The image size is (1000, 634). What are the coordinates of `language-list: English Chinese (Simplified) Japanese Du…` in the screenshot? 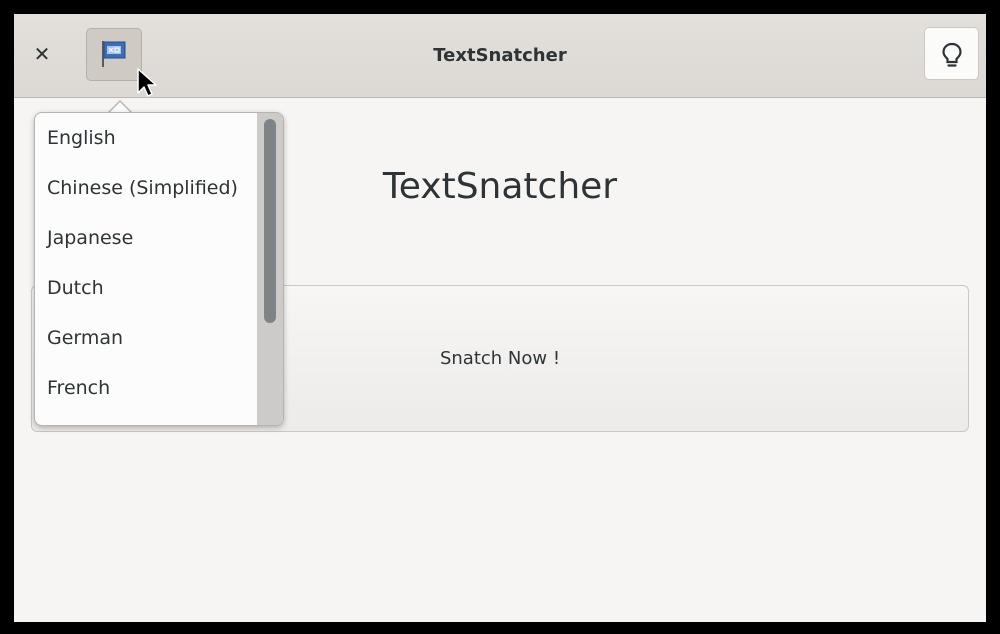 It's located at (146, 269).